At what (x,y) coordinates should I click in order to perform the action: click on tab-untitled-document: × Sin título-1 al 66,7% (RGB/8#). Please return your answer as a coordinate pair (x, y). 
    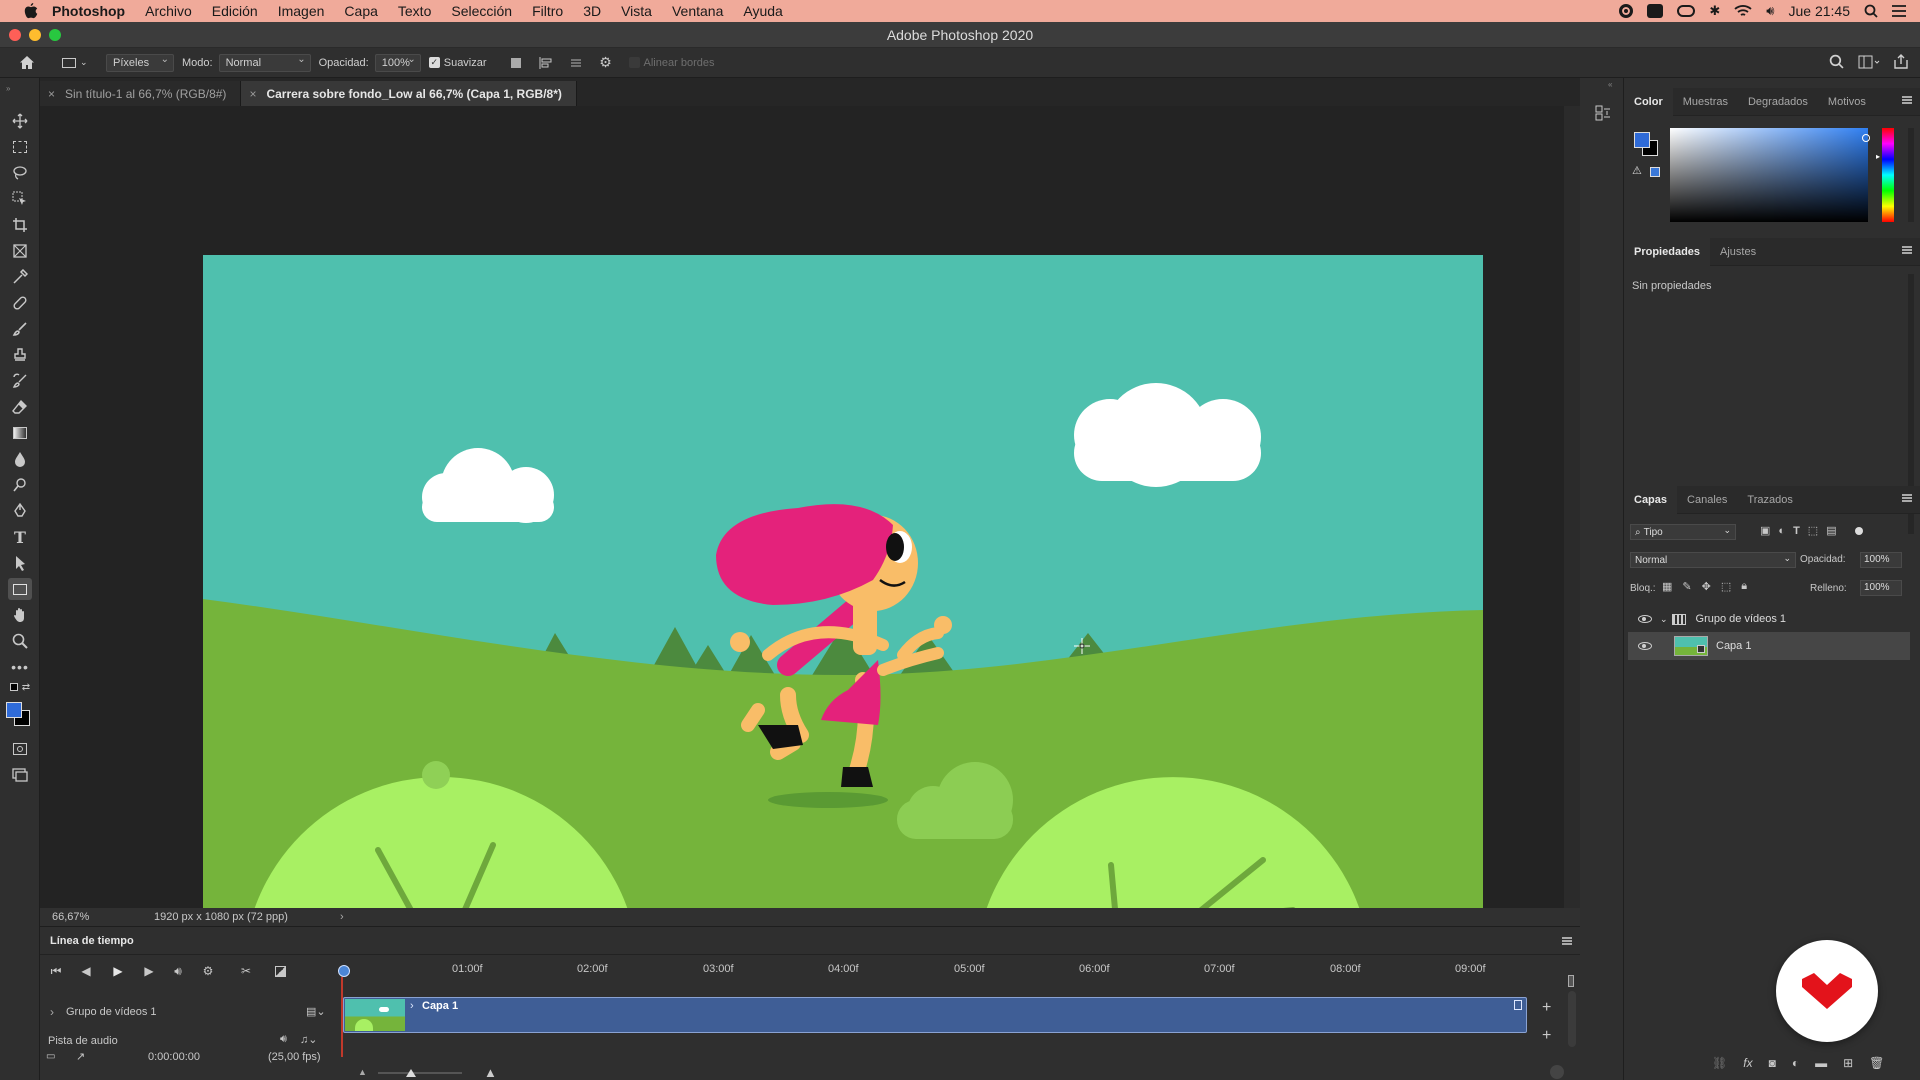
    Looking at the image, I should click on (141, 93).